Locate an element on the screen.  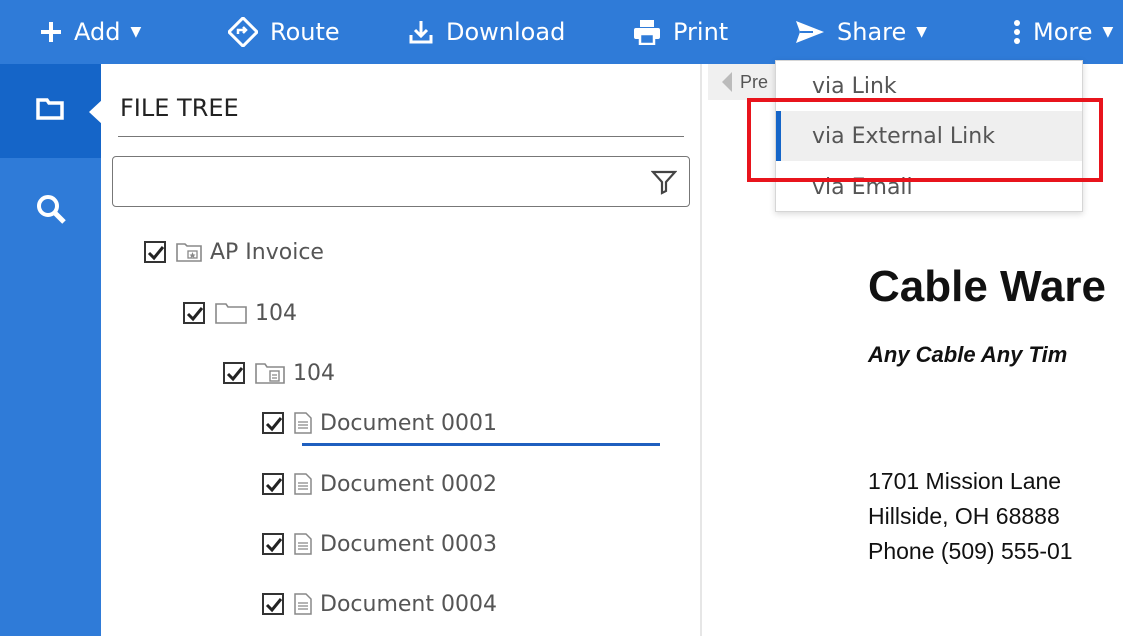
tree-node: Document 0002 is located at coordinates (379, 484).